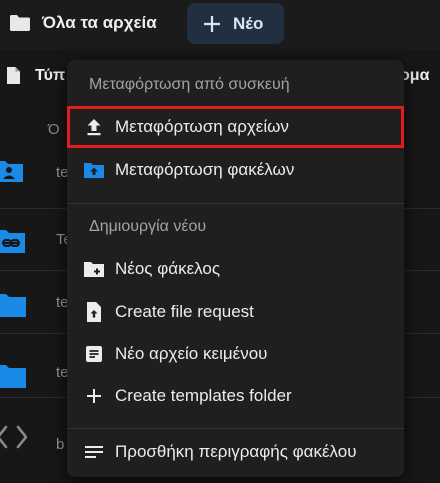  What do you see at coordinates (11, 171) in the screenshot?
I see `shared-folder-icon` at bounding box center [11, 171].